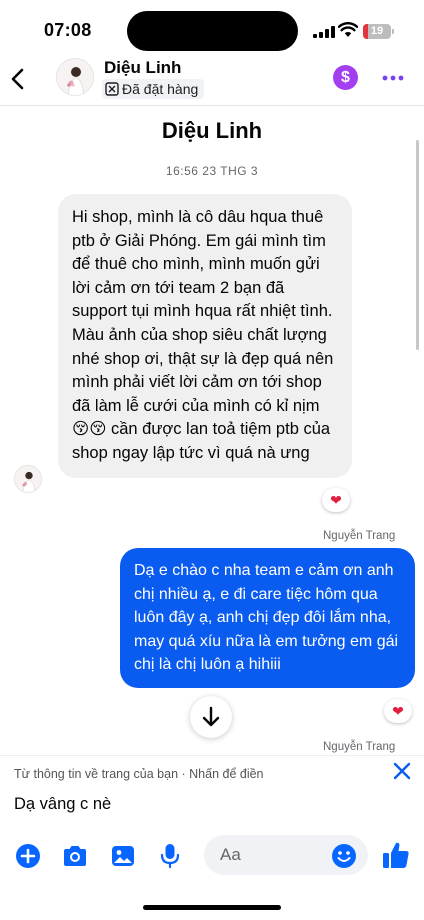 This screenshot has width=424, height=920. What do you see at coordinates (123, 856) in the screenshot?
I see `gallery-icon` at bounding box center [123, 856].